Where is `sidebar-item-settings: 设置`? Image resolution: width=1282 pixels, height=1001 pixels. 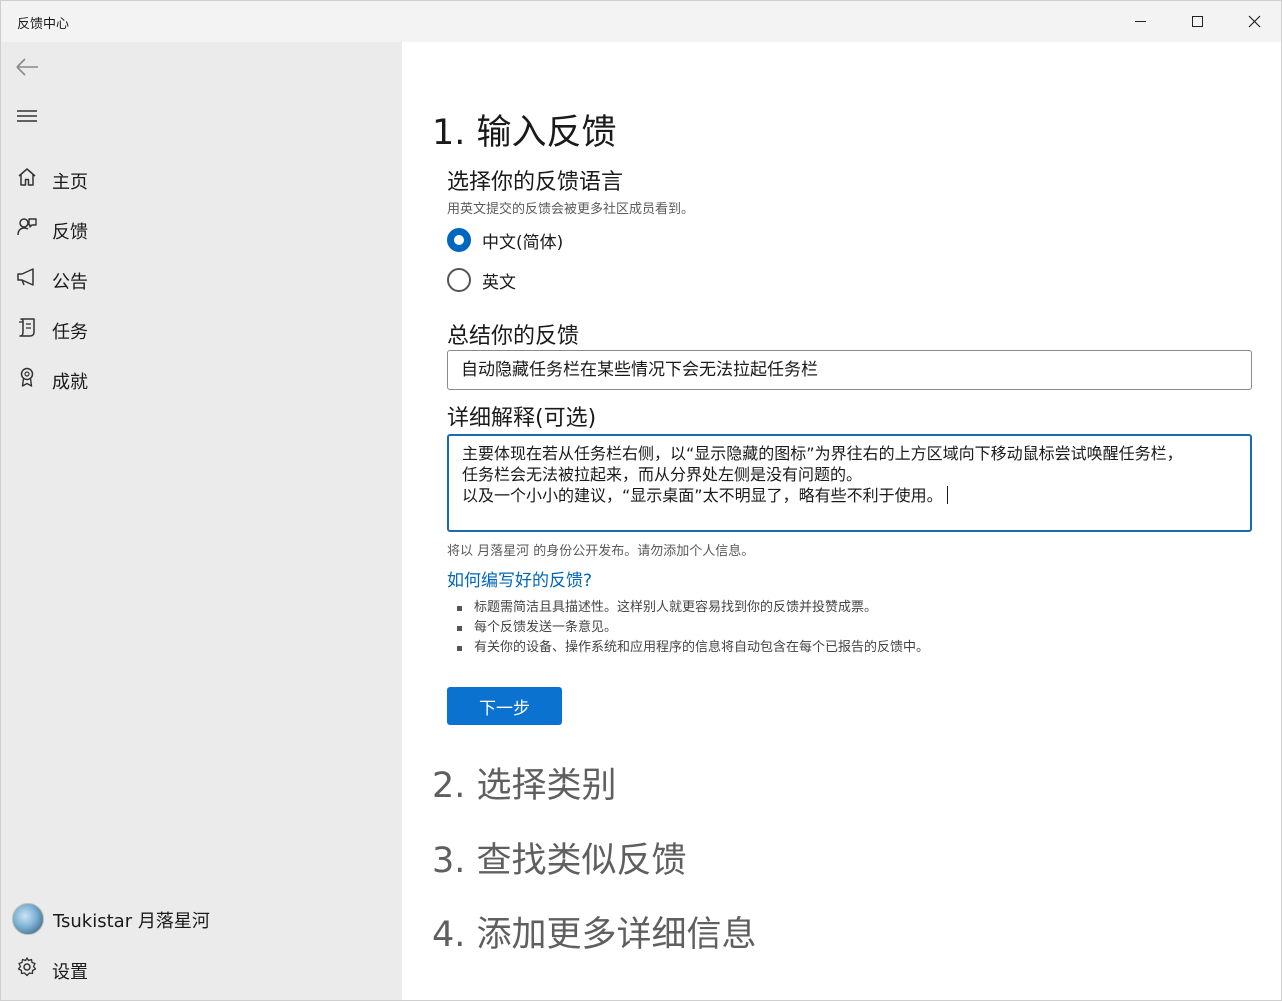 sidebar-item-settings: 设置 is located at coordinates (201, 968).